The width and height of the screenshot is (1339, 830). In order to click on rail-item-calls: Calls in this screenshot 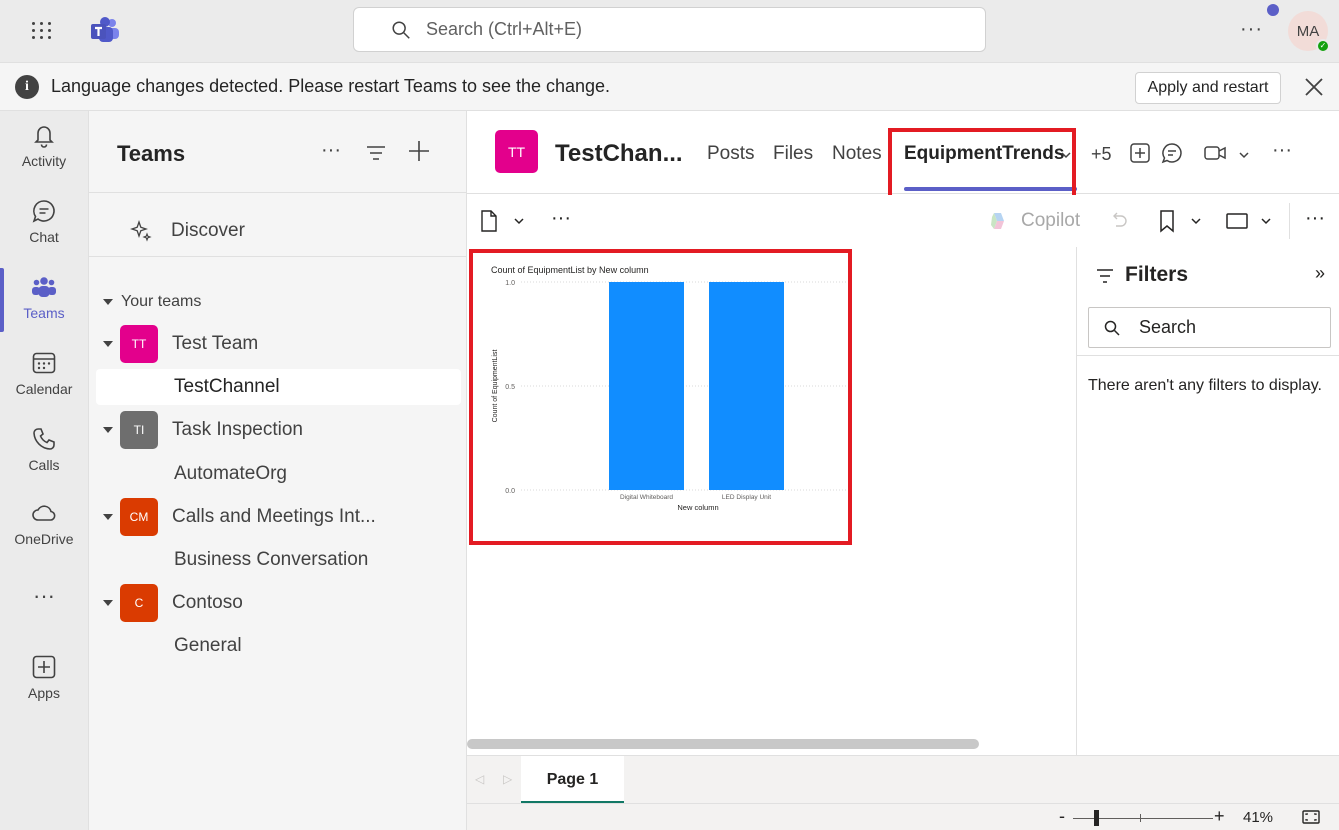, I will do `click(44, 450)`.